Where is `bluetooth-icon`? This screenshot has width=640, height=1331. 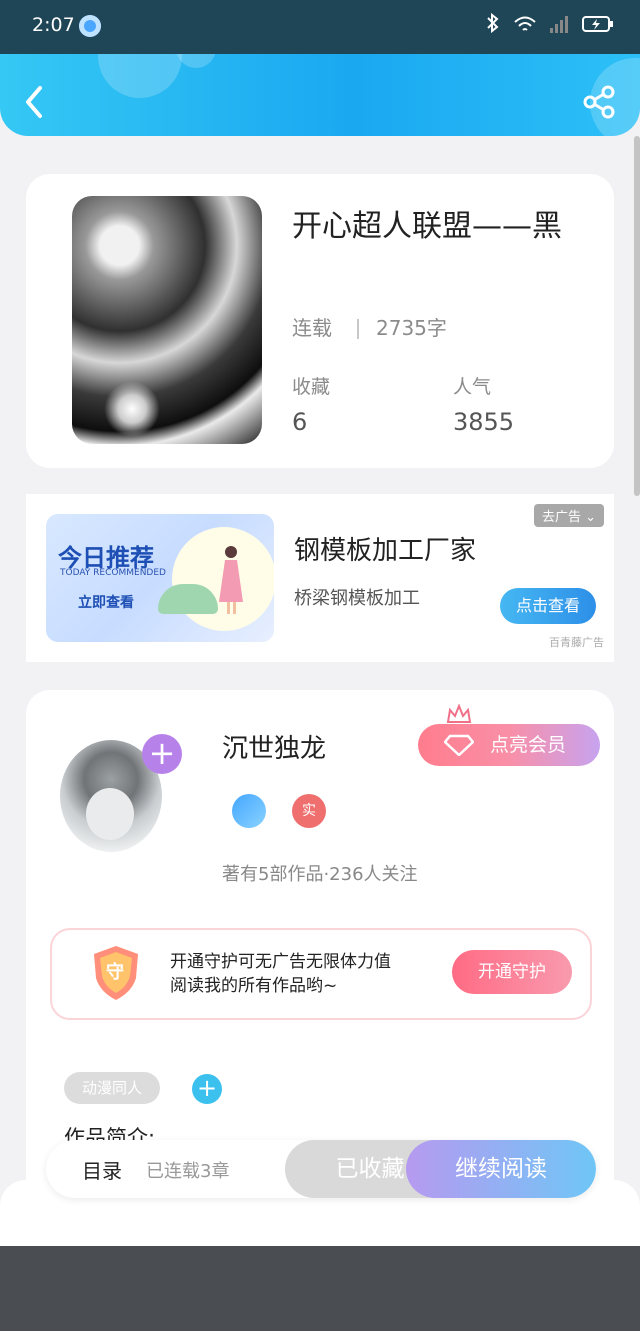
bluetooth-icon is located at coordinates (493, 23).